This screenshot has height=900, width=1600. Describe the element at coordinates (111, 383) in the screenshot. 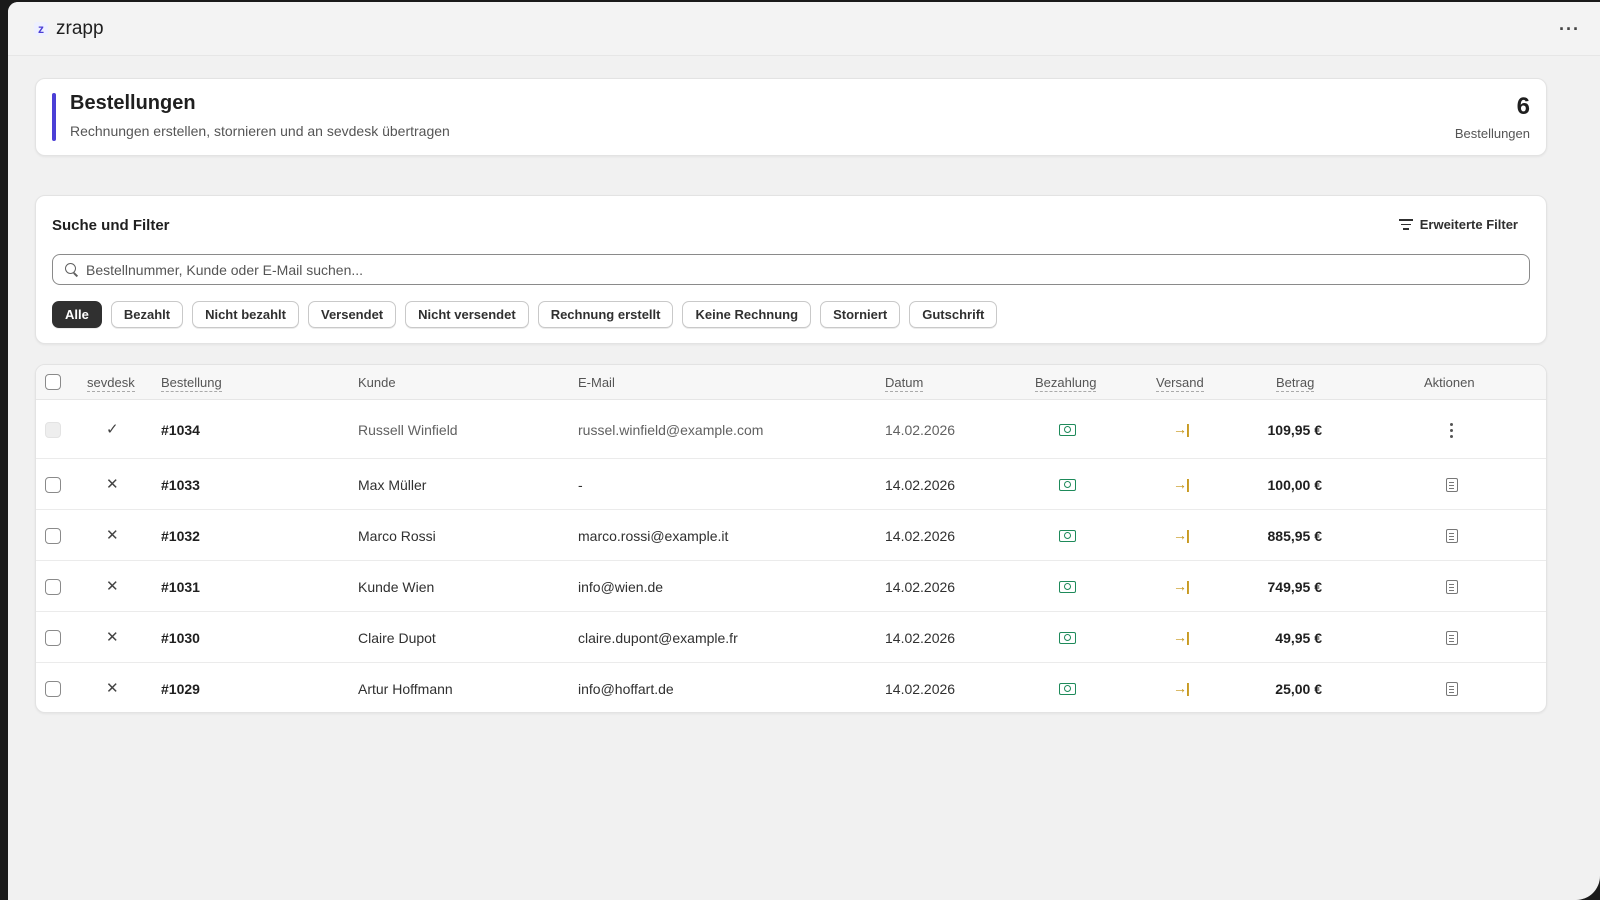

I see `column-sevdesk: sevdesk` at that location.